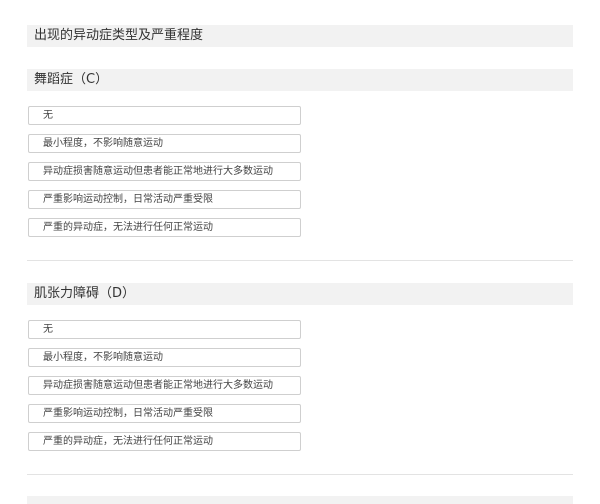 This screenshot has height=504, width=600. What do you see at coordinates (300, 500) in the screenshot?
I see `next-section-header-partial` at bounding box center [300, 500].